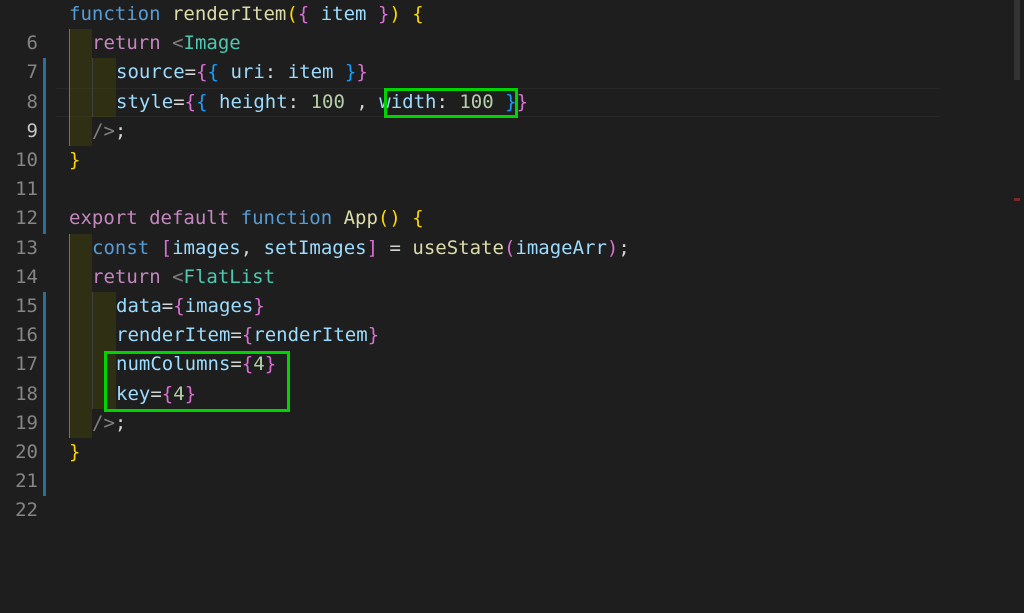 The width and height of the screenshot is (1024, 613). What do you see at coordinates (512, 44) in the screenshot?
I see `code-line: 6 function renderItem({ item }) {` at bounding box center [512, 44].